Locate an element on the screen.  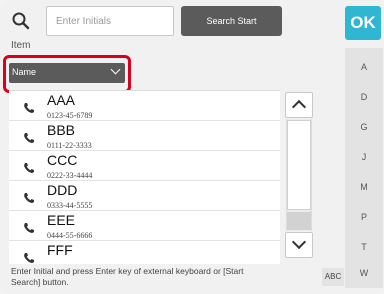
contact-number: 0444-55-6666 is located at coordinates (70, 235).